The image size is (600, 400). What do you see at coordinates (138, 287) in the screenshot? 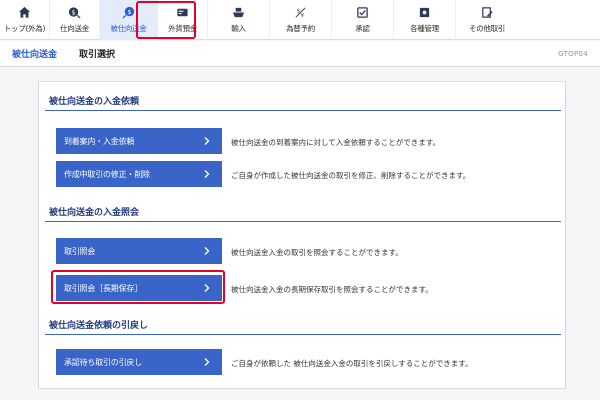
I see `button-highlight-frame` at bounding box center [138, 287].